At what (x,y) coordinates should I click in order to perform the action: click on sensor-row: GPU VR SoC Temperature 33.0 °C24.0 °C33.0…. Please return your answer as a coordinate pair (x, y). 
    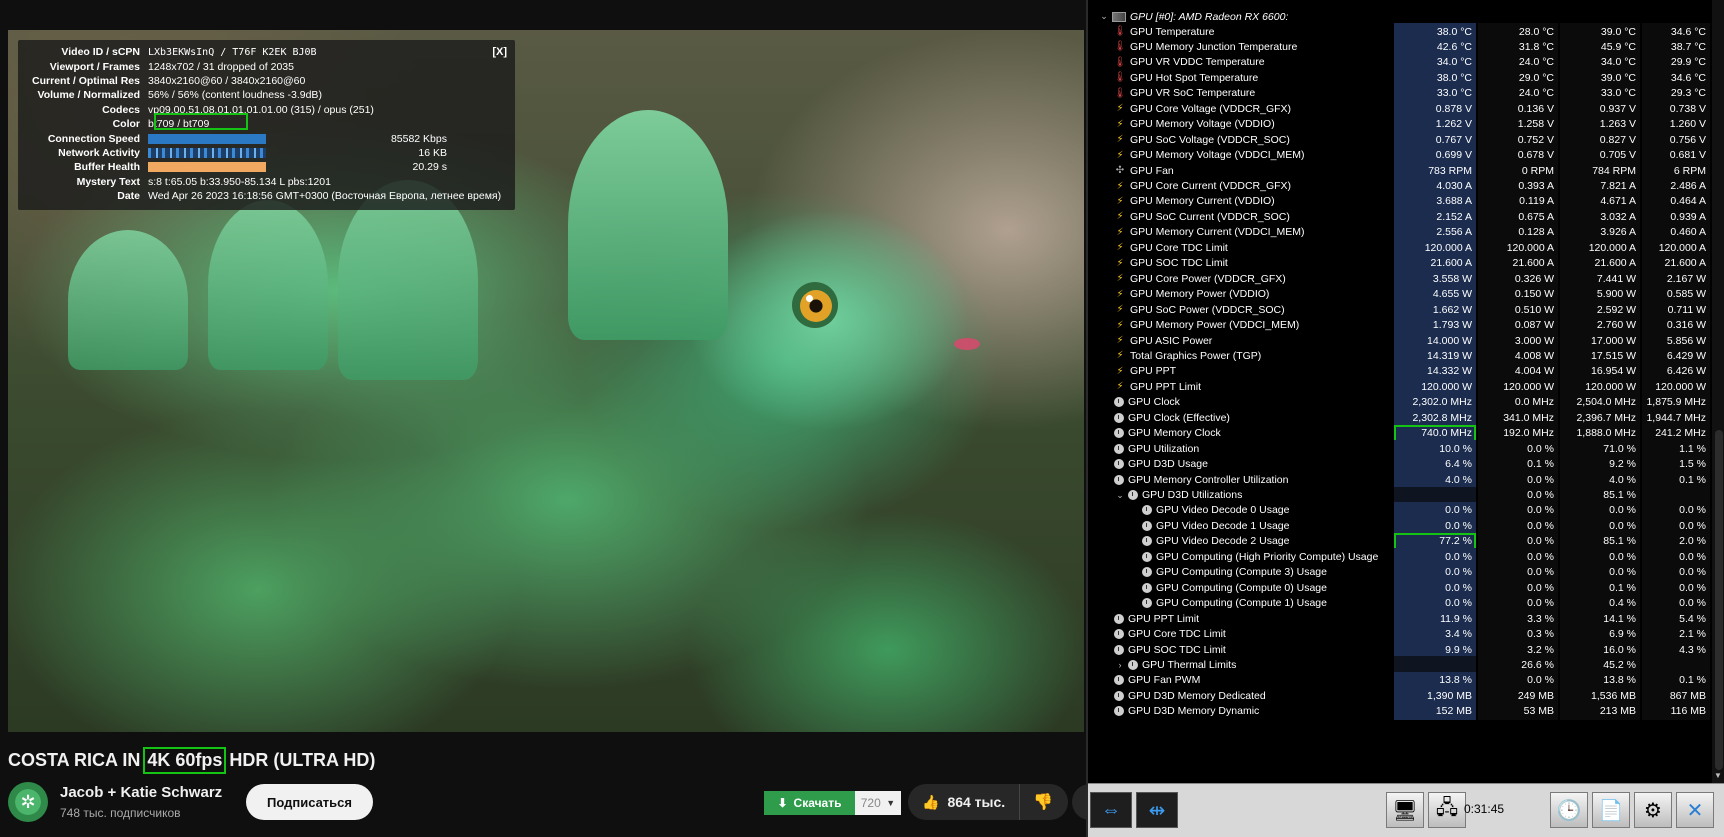
    Looking at the image, I should click on (1400, 93).